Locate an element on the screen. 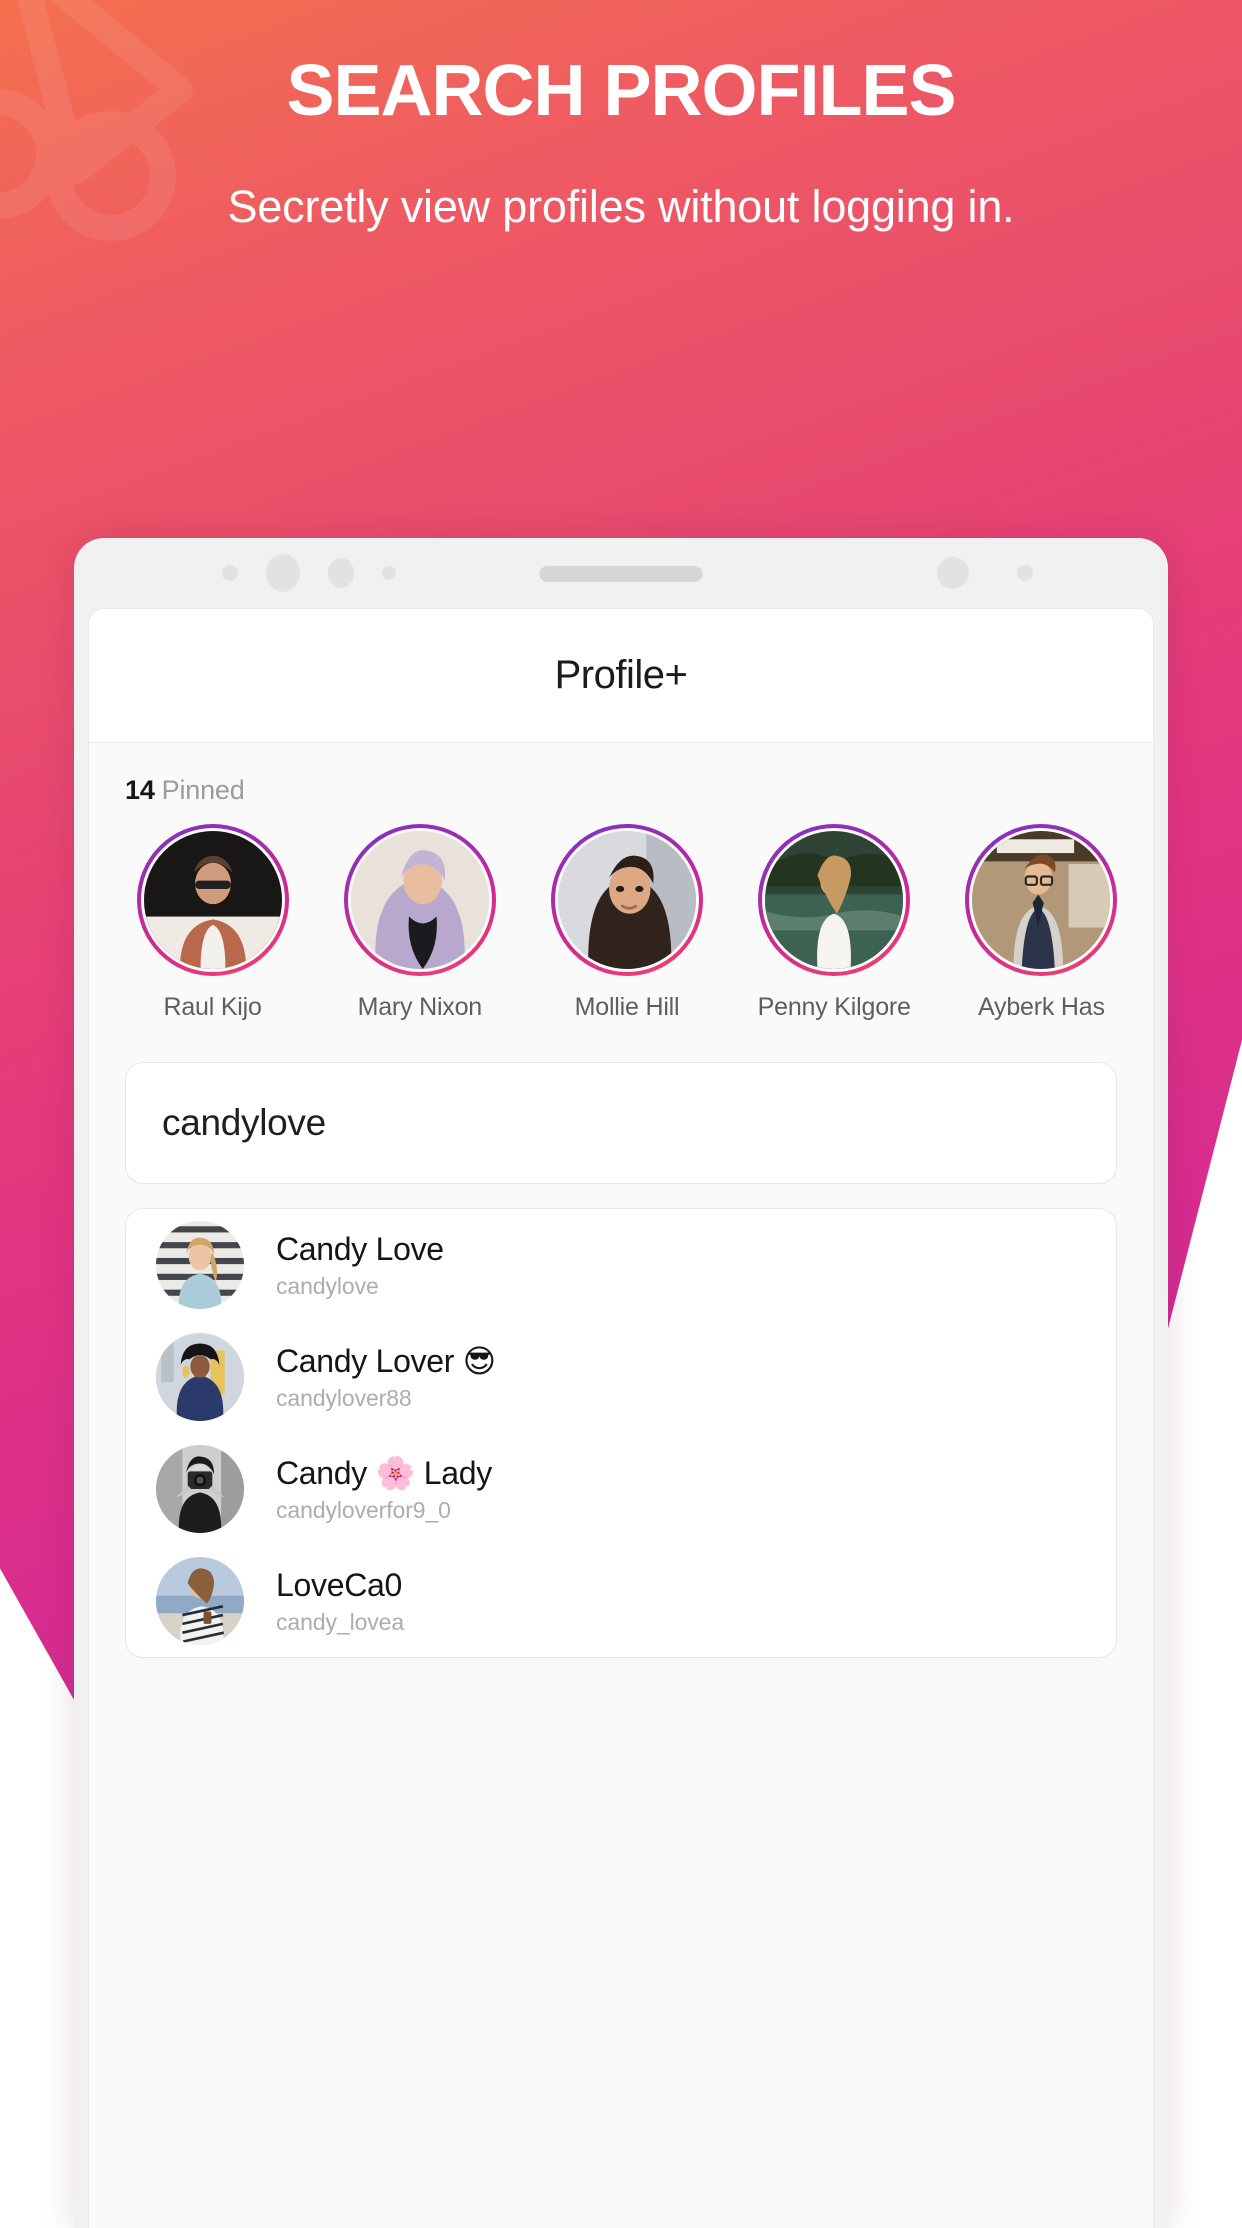 The width and height of the screenshot is (1242, 2228). pinned-profile-1: Mary Nixon is located at coordinates (419, 923).